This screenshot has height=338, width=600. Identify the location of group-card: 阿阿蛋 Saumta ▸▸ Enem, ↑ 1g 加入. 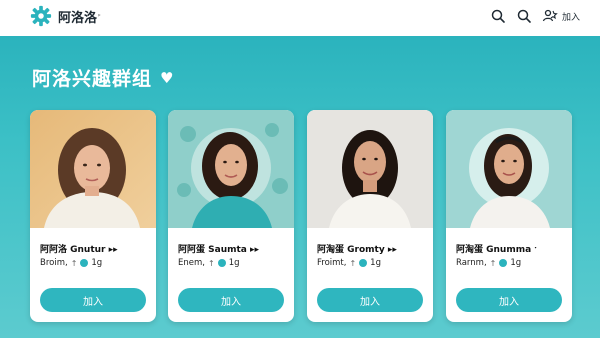
(231, 216).